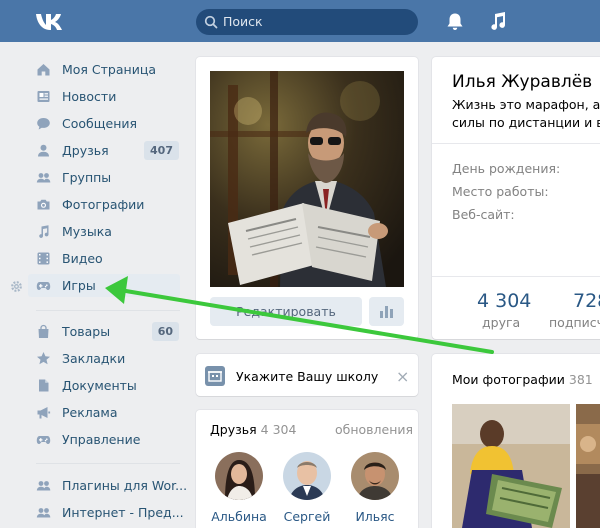 The height and width of the screenshot is (528, 600). I want to click on followers-counter-value: 728, so click(586, 301).